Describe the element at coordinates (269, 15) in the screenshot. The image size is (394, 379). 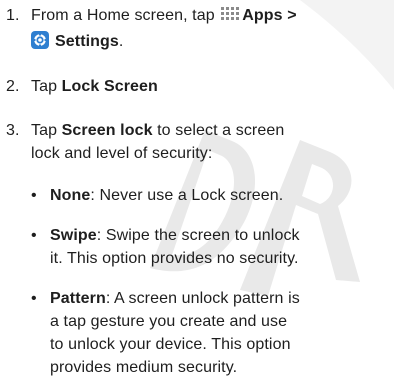
I see `apps-label: Apps >` at that location.